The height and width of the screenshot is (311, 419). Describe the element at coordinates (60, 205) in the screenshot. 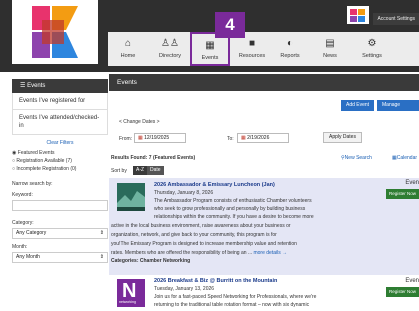

I see `keyword-input` at that location.